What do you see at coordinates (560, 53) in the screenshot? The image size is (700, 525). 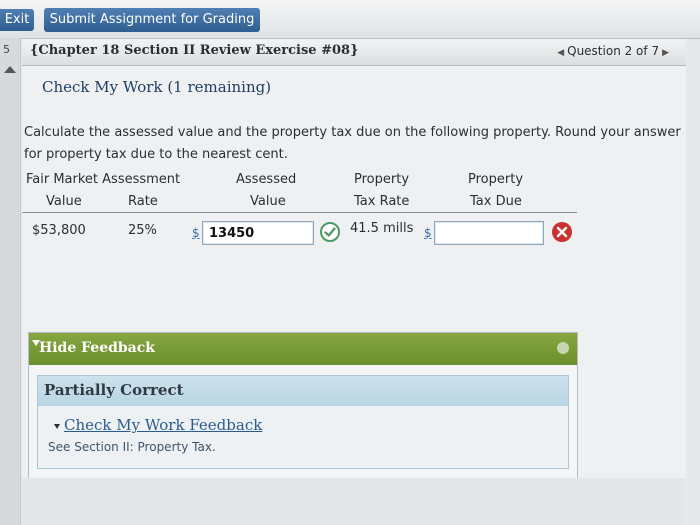 I see `previous-question-icon: ◀` at bounding box center [560, 53].